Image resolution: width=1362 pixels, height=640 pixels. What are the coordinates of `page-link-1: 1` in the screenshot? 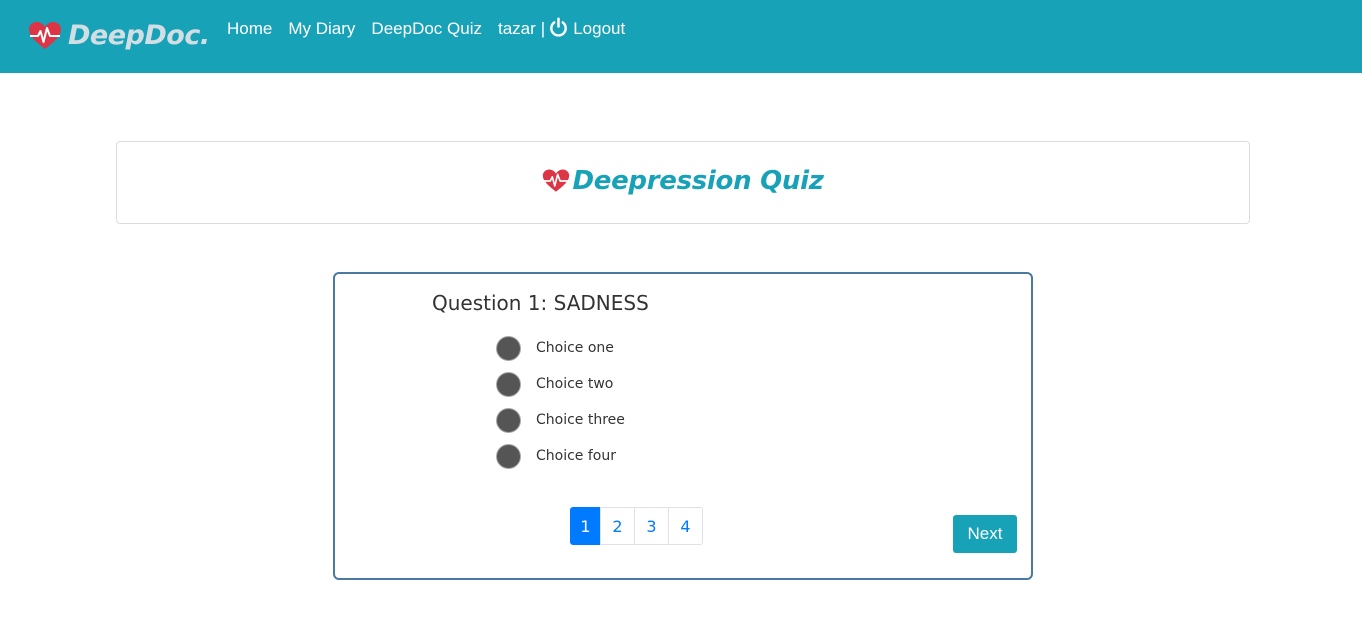 It's located at (585, 526).